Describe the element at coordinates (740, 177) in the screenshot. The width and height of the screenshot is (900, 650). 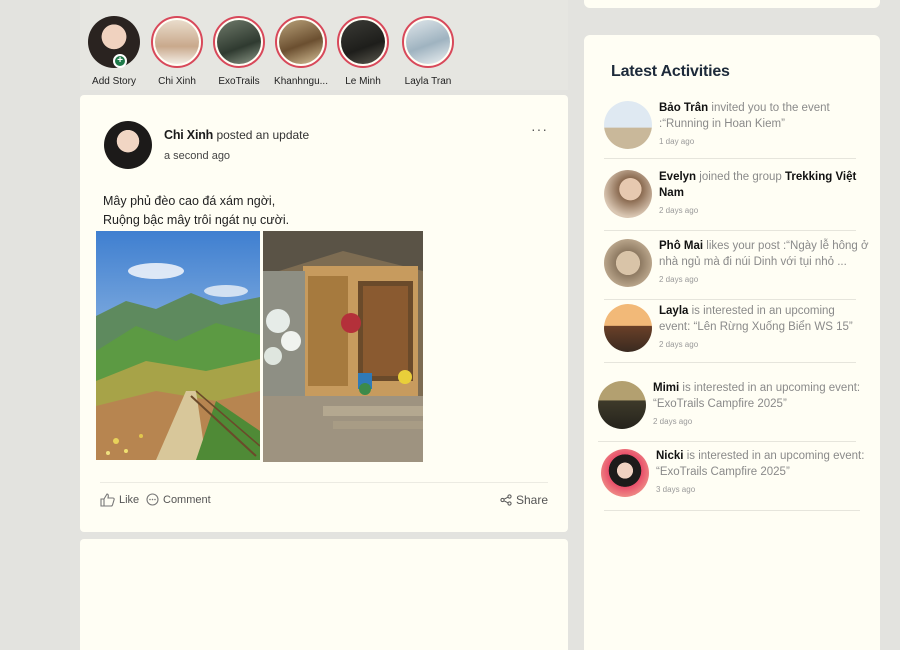
I see `activity-description: joined the group` at that location.